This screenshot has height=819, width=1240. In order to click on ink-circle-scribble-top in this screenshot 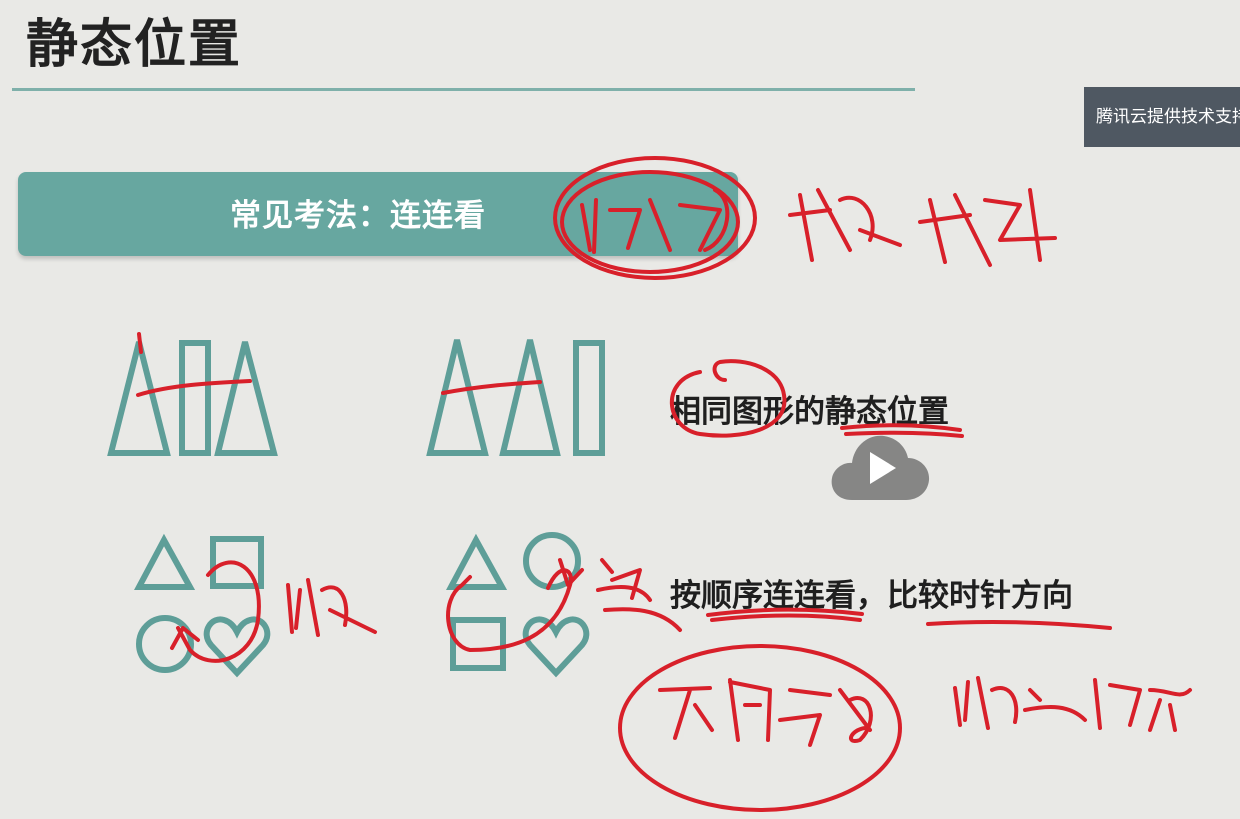, I will do `click(655, 218)`.